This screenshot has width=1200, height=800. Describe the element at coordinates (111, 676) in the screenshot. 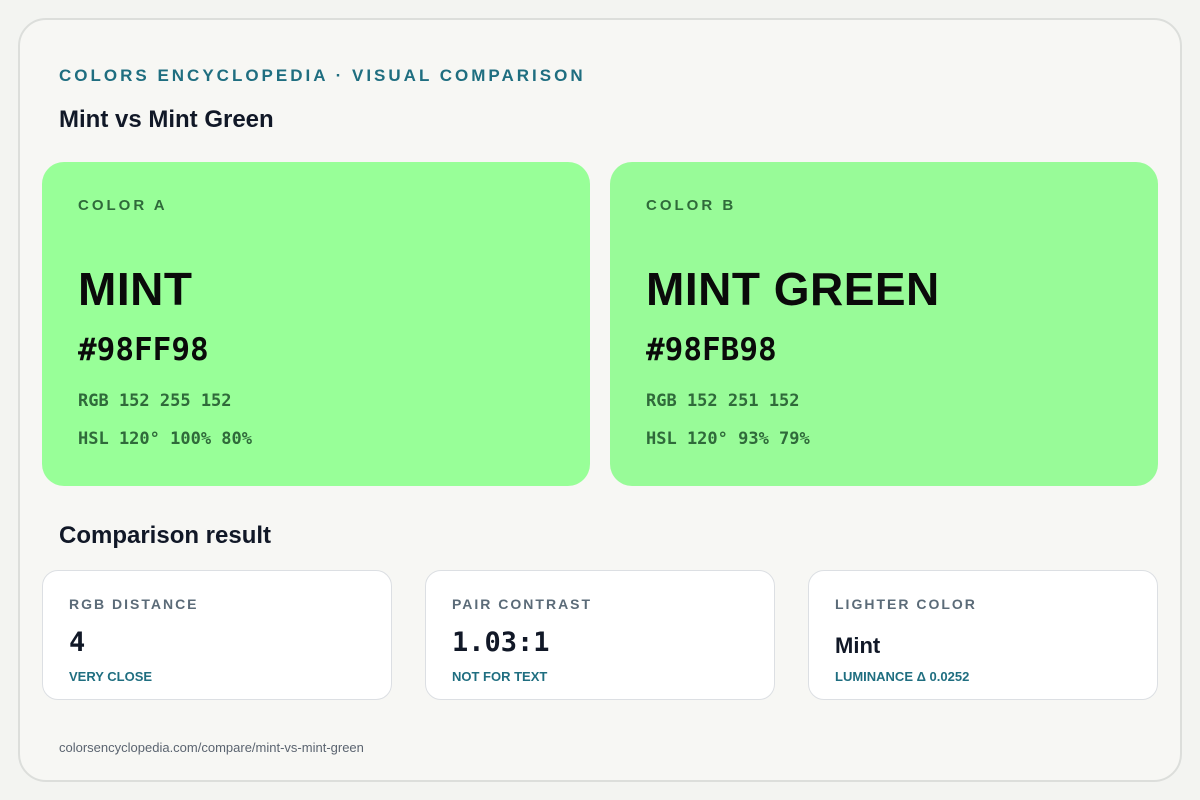

I see `rgb-distance-note: VERY CLOSE` at that location.